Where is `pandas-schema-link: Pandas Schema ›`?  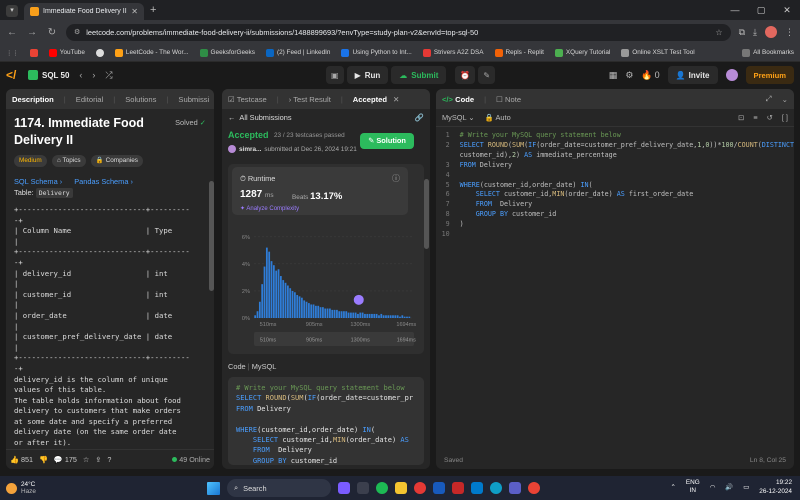
pandas-schema-link: Pandas Schema › is located at coordinates (103, 181).